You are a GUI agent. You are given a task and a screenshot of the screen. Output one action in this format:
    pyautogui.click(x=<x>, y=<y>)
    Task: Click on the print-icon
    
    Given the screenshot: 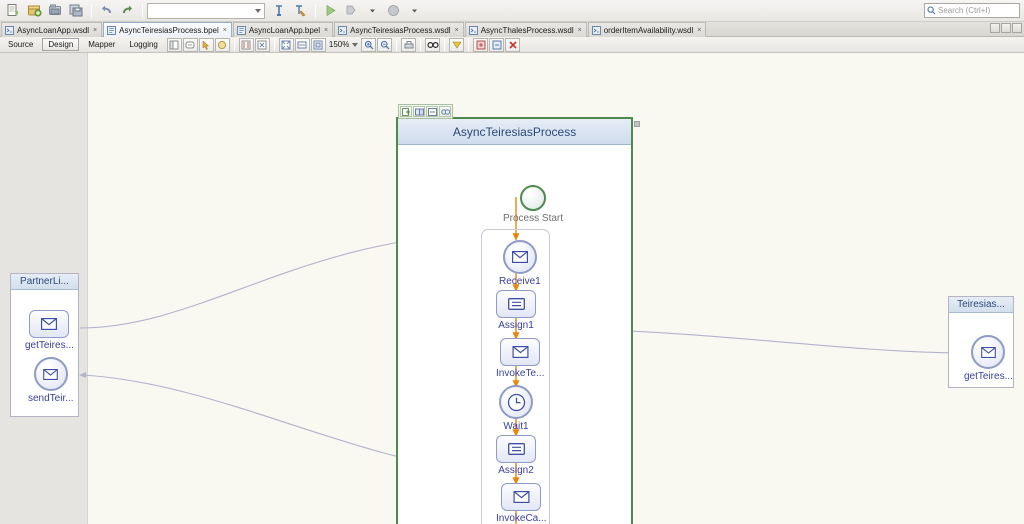 What is the action you would take?
    pyautogui.click(x=409, y=44)
    